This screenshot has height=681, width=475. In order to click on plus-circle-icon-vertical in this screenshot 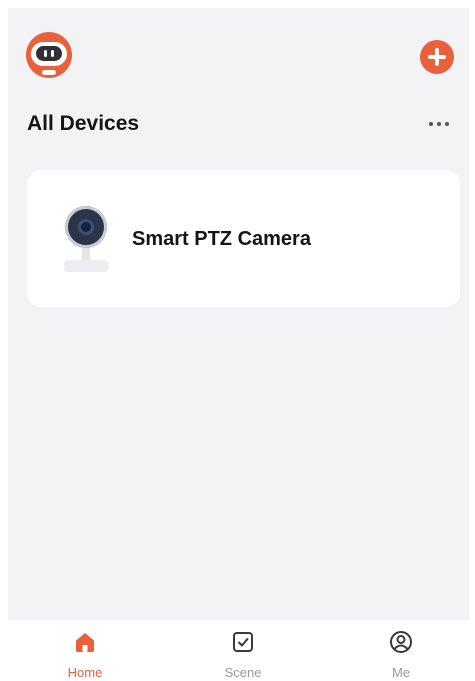, I will do `click(437, 57)`.